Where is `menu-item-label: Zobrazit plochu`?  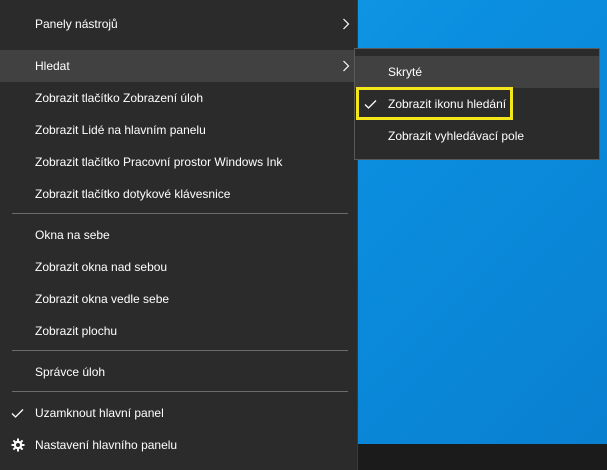 menu-item-label: Zobrazit plochu is located at coordinates (76, 331).